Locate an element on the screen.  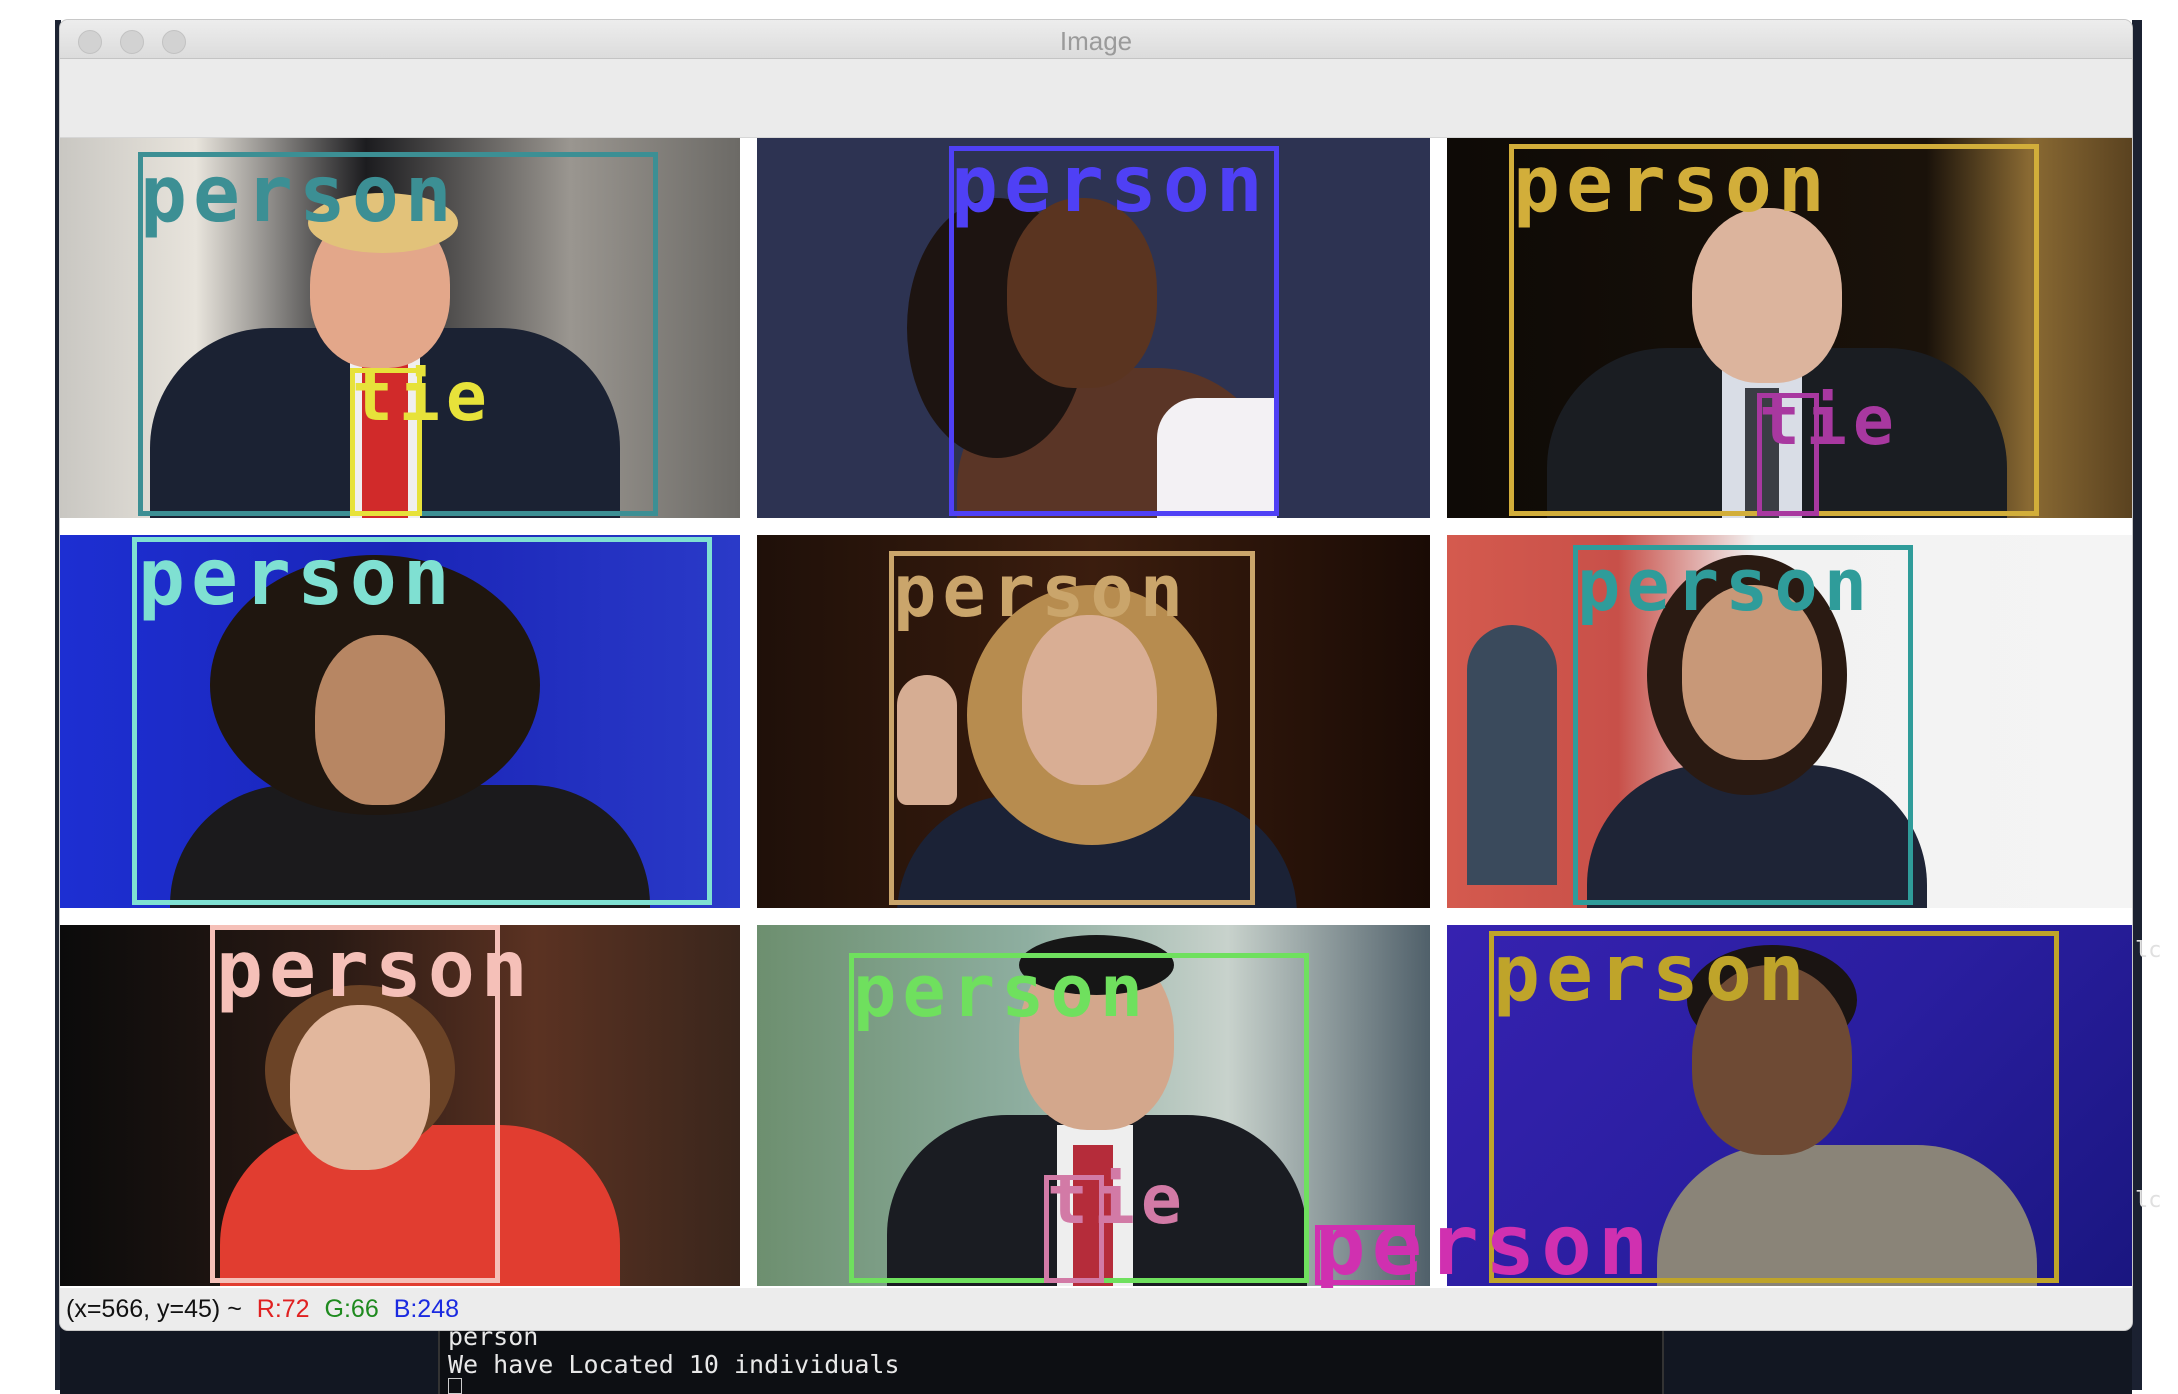
terminal-message: We have Located 10 individuals is located at coordinates (674, 1364).